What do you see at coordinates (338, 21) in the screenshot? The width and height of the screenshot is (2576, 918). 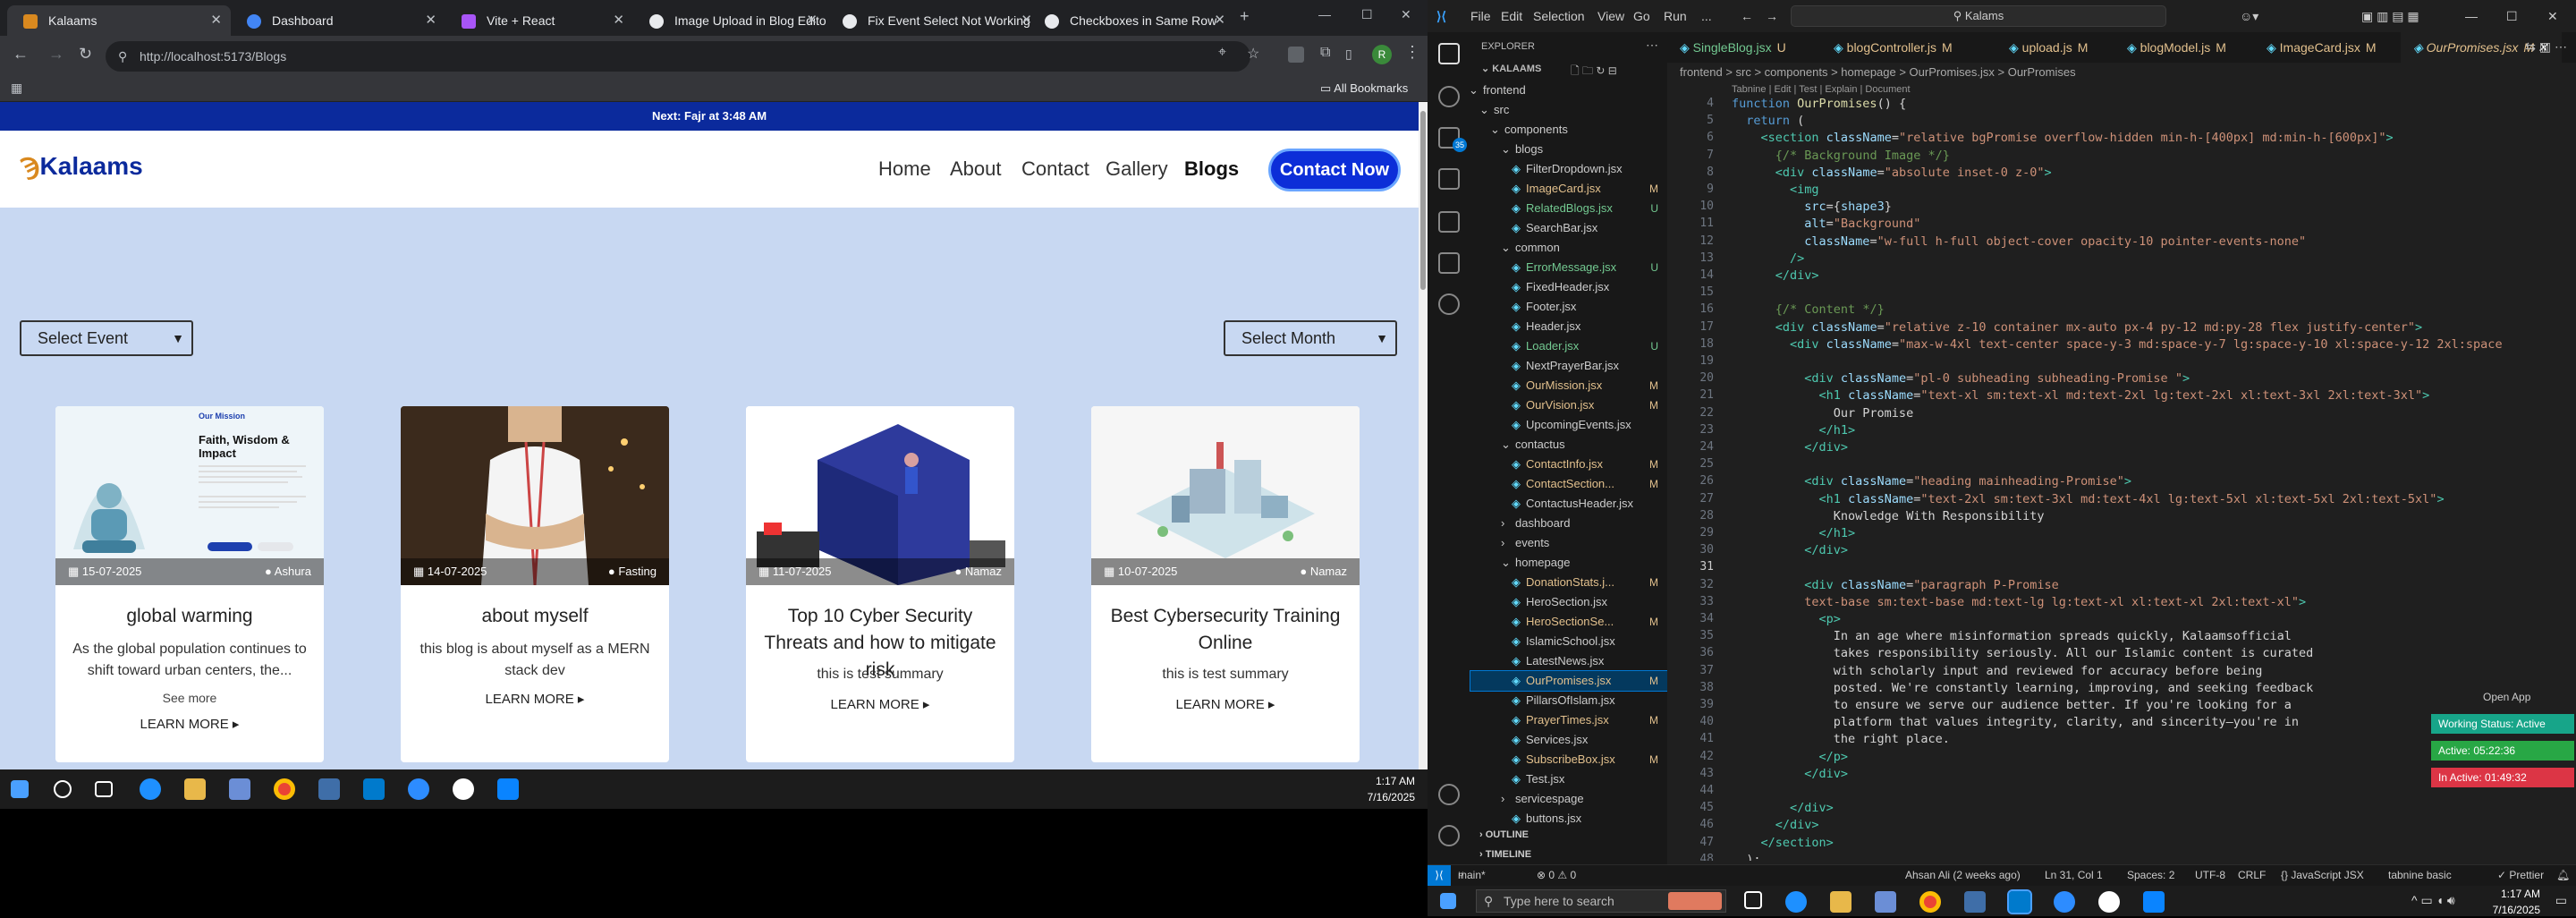 I see `tab-dashboard: Dashboard ✕` at bounding box center [338, 21].